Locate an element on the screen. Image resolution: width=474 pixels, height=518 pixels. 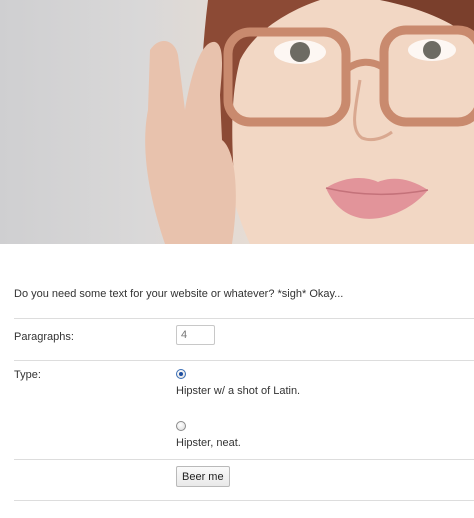
type-label: Type: is located at coordinates (27, 375).